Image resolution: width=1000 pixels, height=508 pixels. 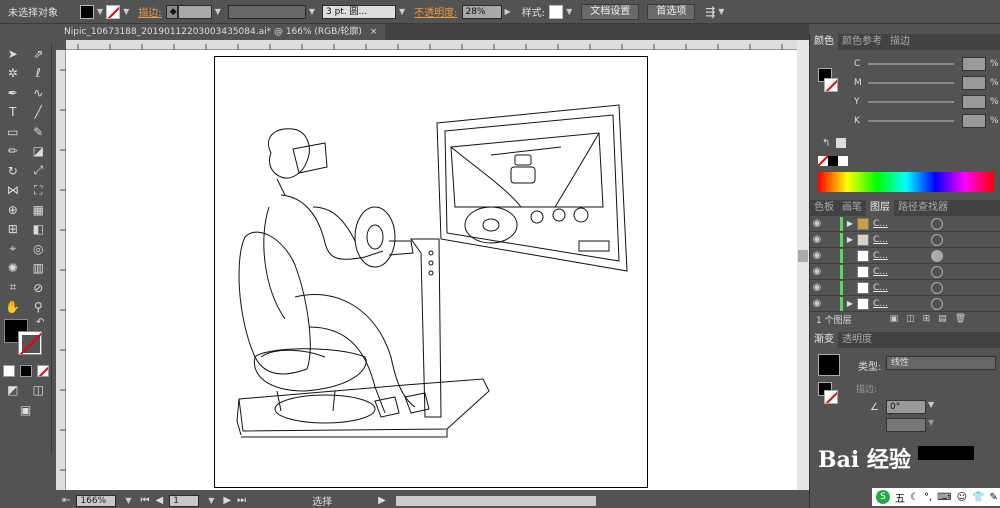 I want to click on symbol-sprayer-icon: ✺, so click(x=13, y=268).